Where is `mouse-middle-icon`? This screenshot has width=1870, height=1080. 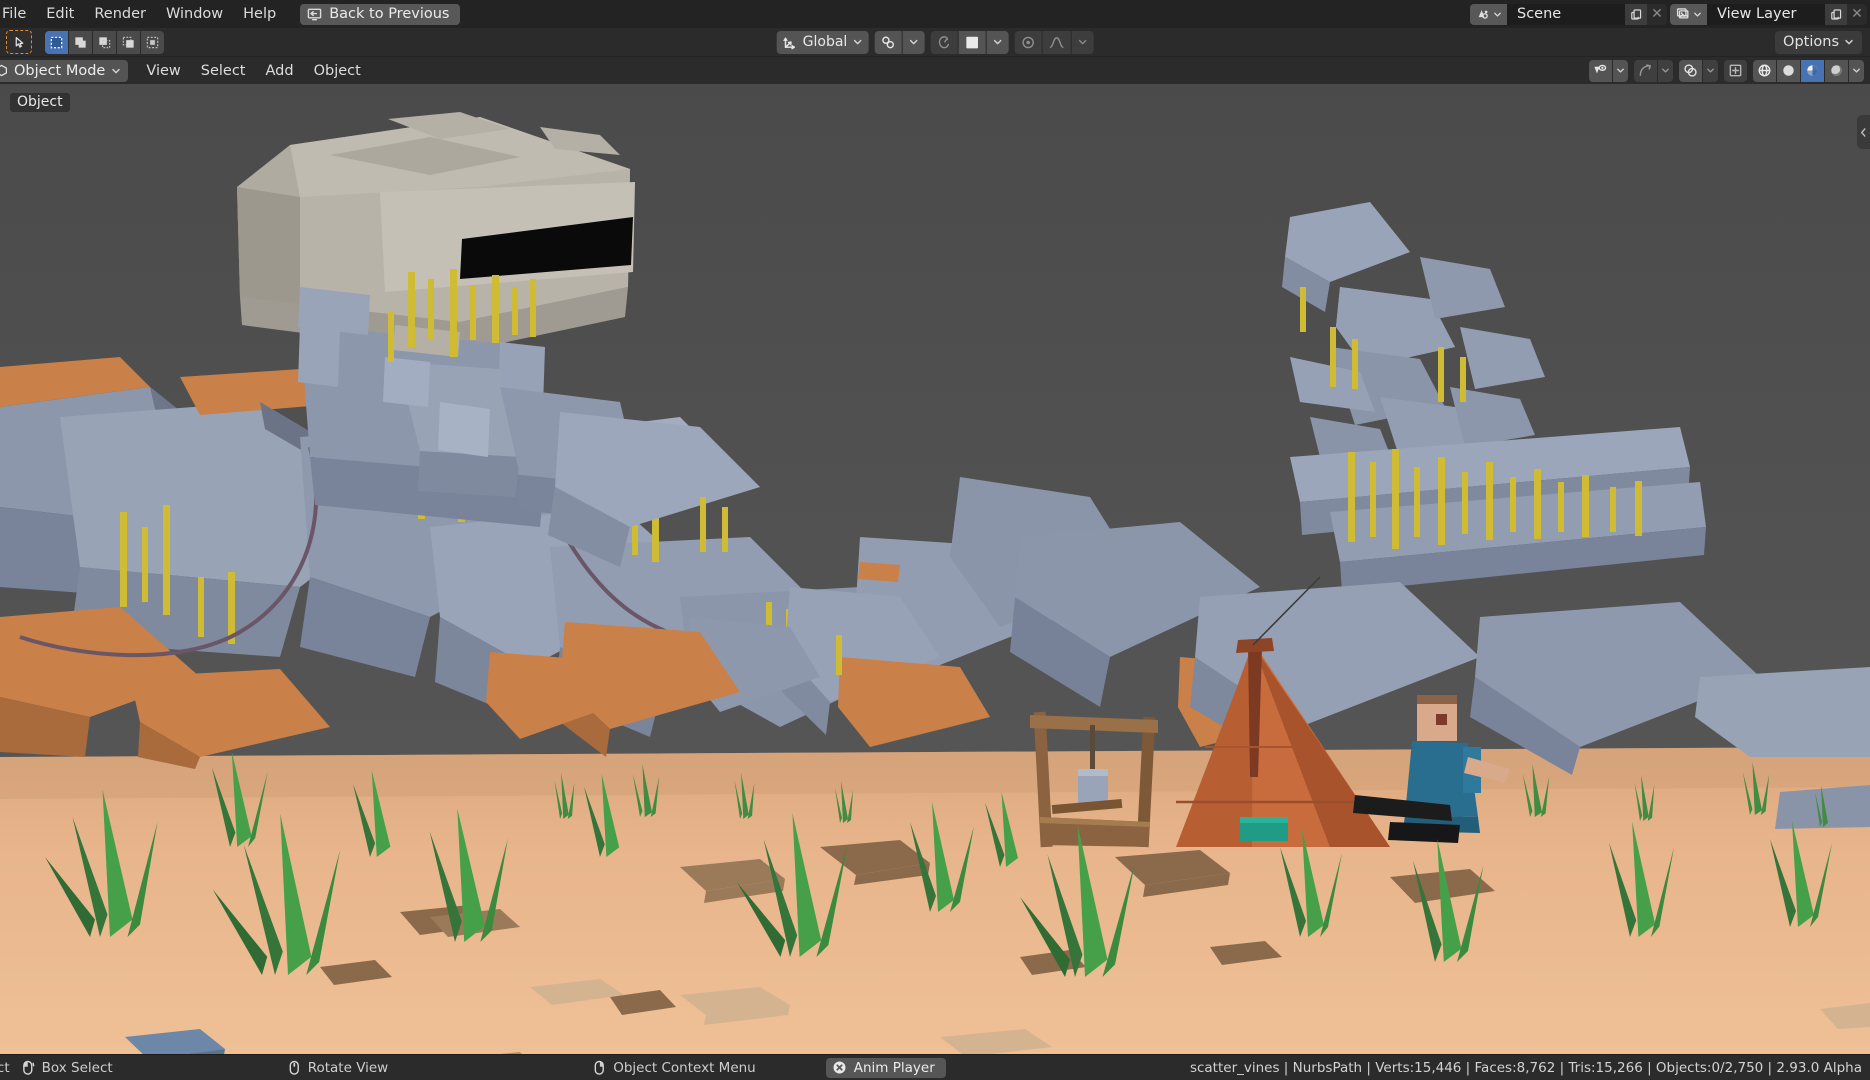
mouse-middle-icon is located at coordinates (294, 1068).